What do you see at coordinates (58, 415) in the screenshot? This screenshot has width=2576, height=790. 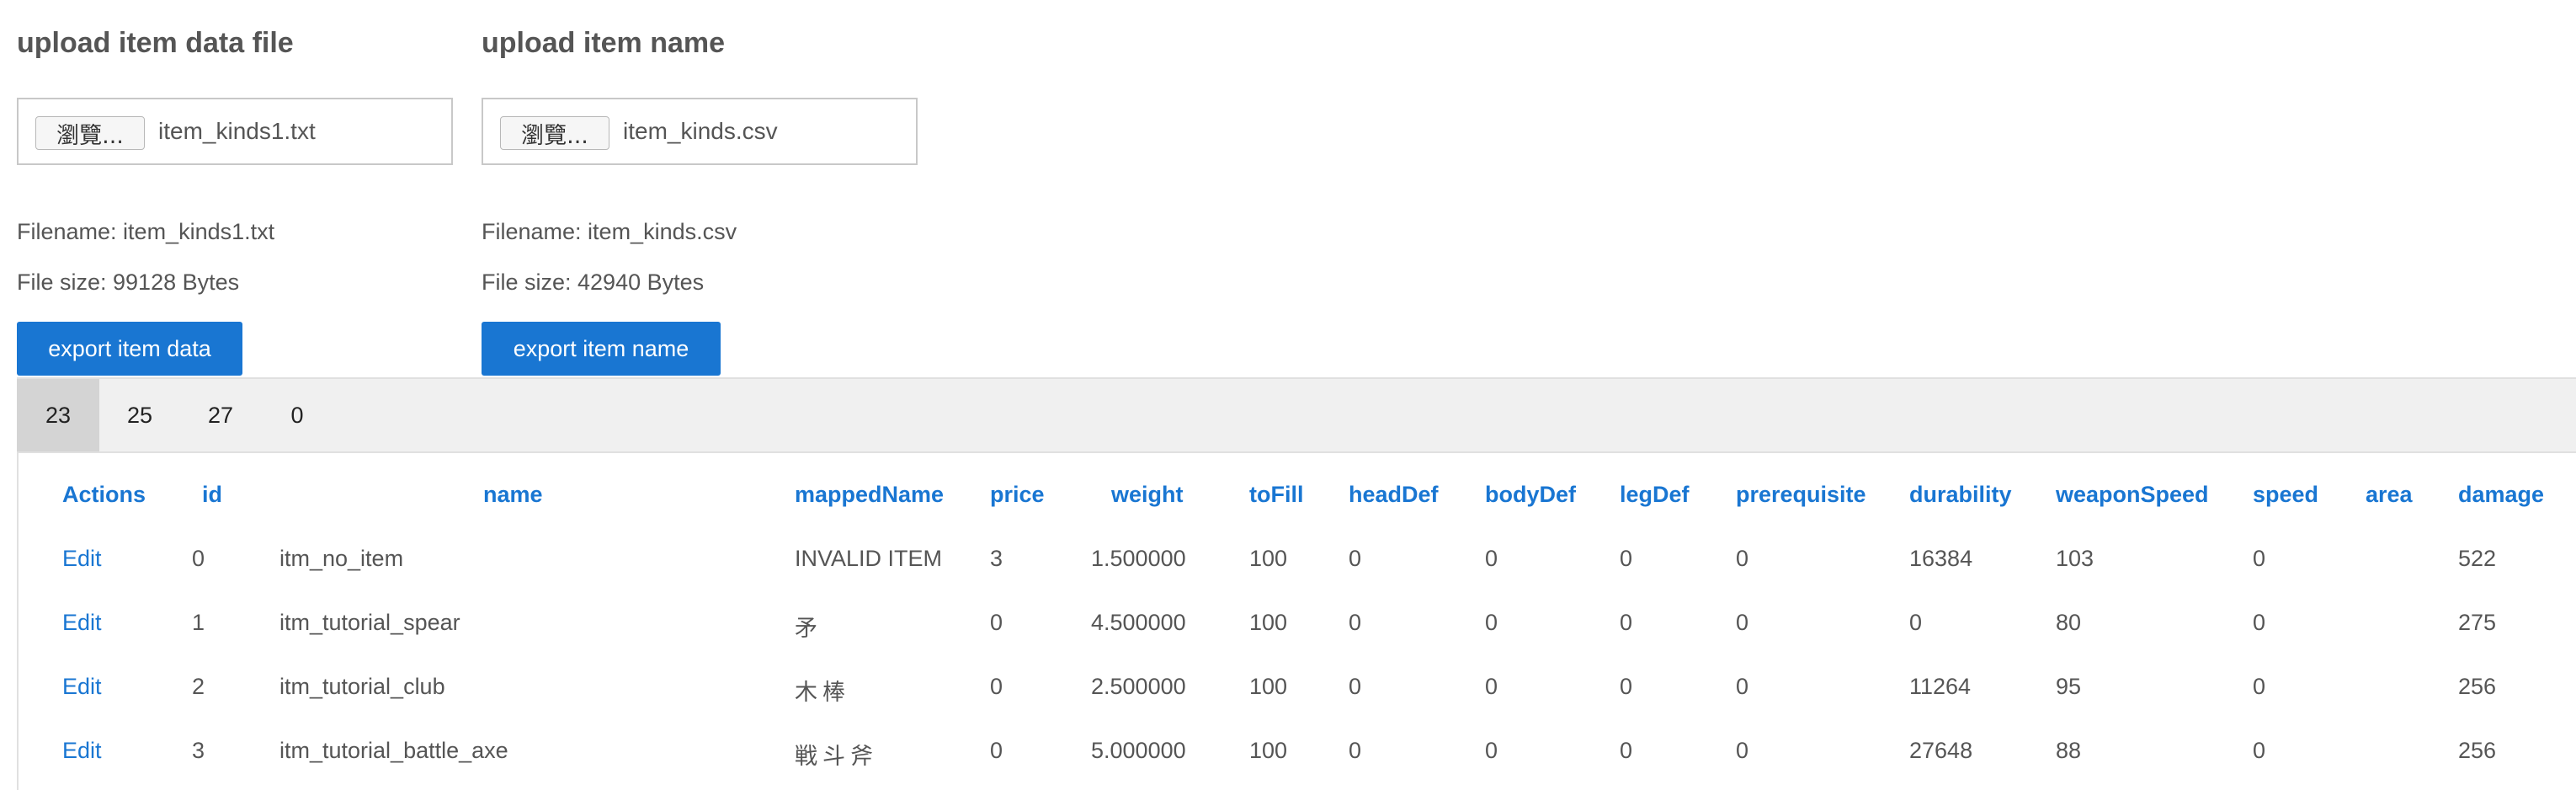 I see `tab-23: 23` at bounding box center [58, 415].